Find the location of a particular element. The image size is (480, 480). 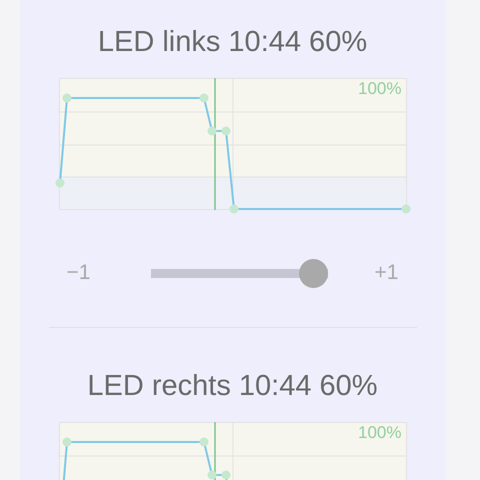

min-label: −1 is located at coordinates (79, 273).